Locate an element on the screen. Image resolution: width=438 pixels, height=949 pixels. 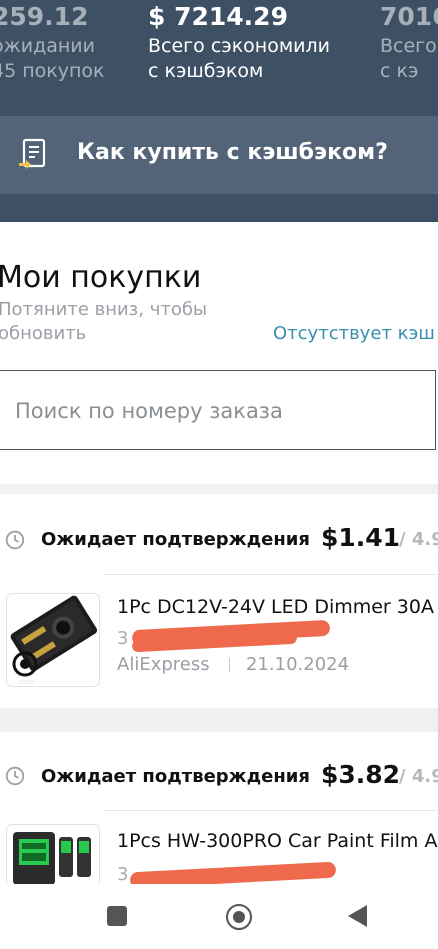
home-icon is located at coordinates (239, 917).